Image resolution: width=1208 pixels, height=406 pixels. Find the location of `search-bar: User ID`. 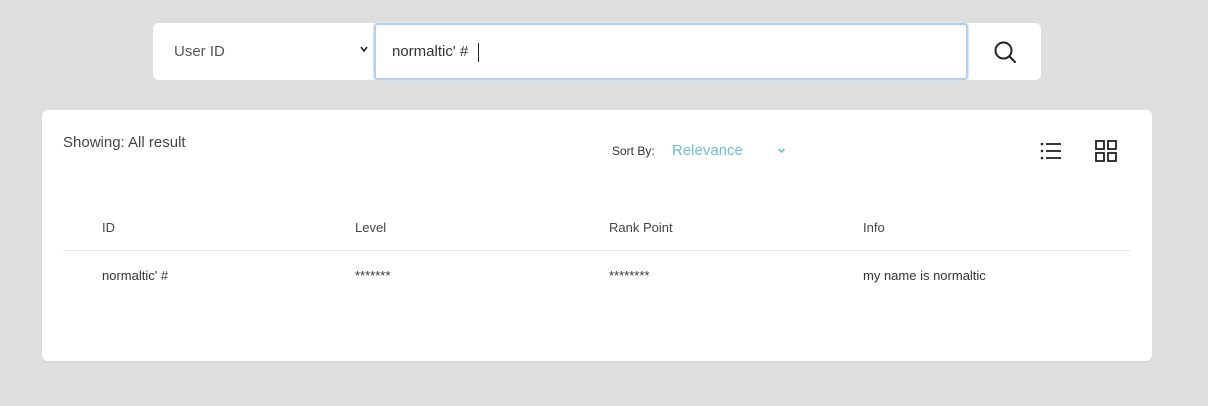

search-bar: User ID is located at coordinates (597, 51).